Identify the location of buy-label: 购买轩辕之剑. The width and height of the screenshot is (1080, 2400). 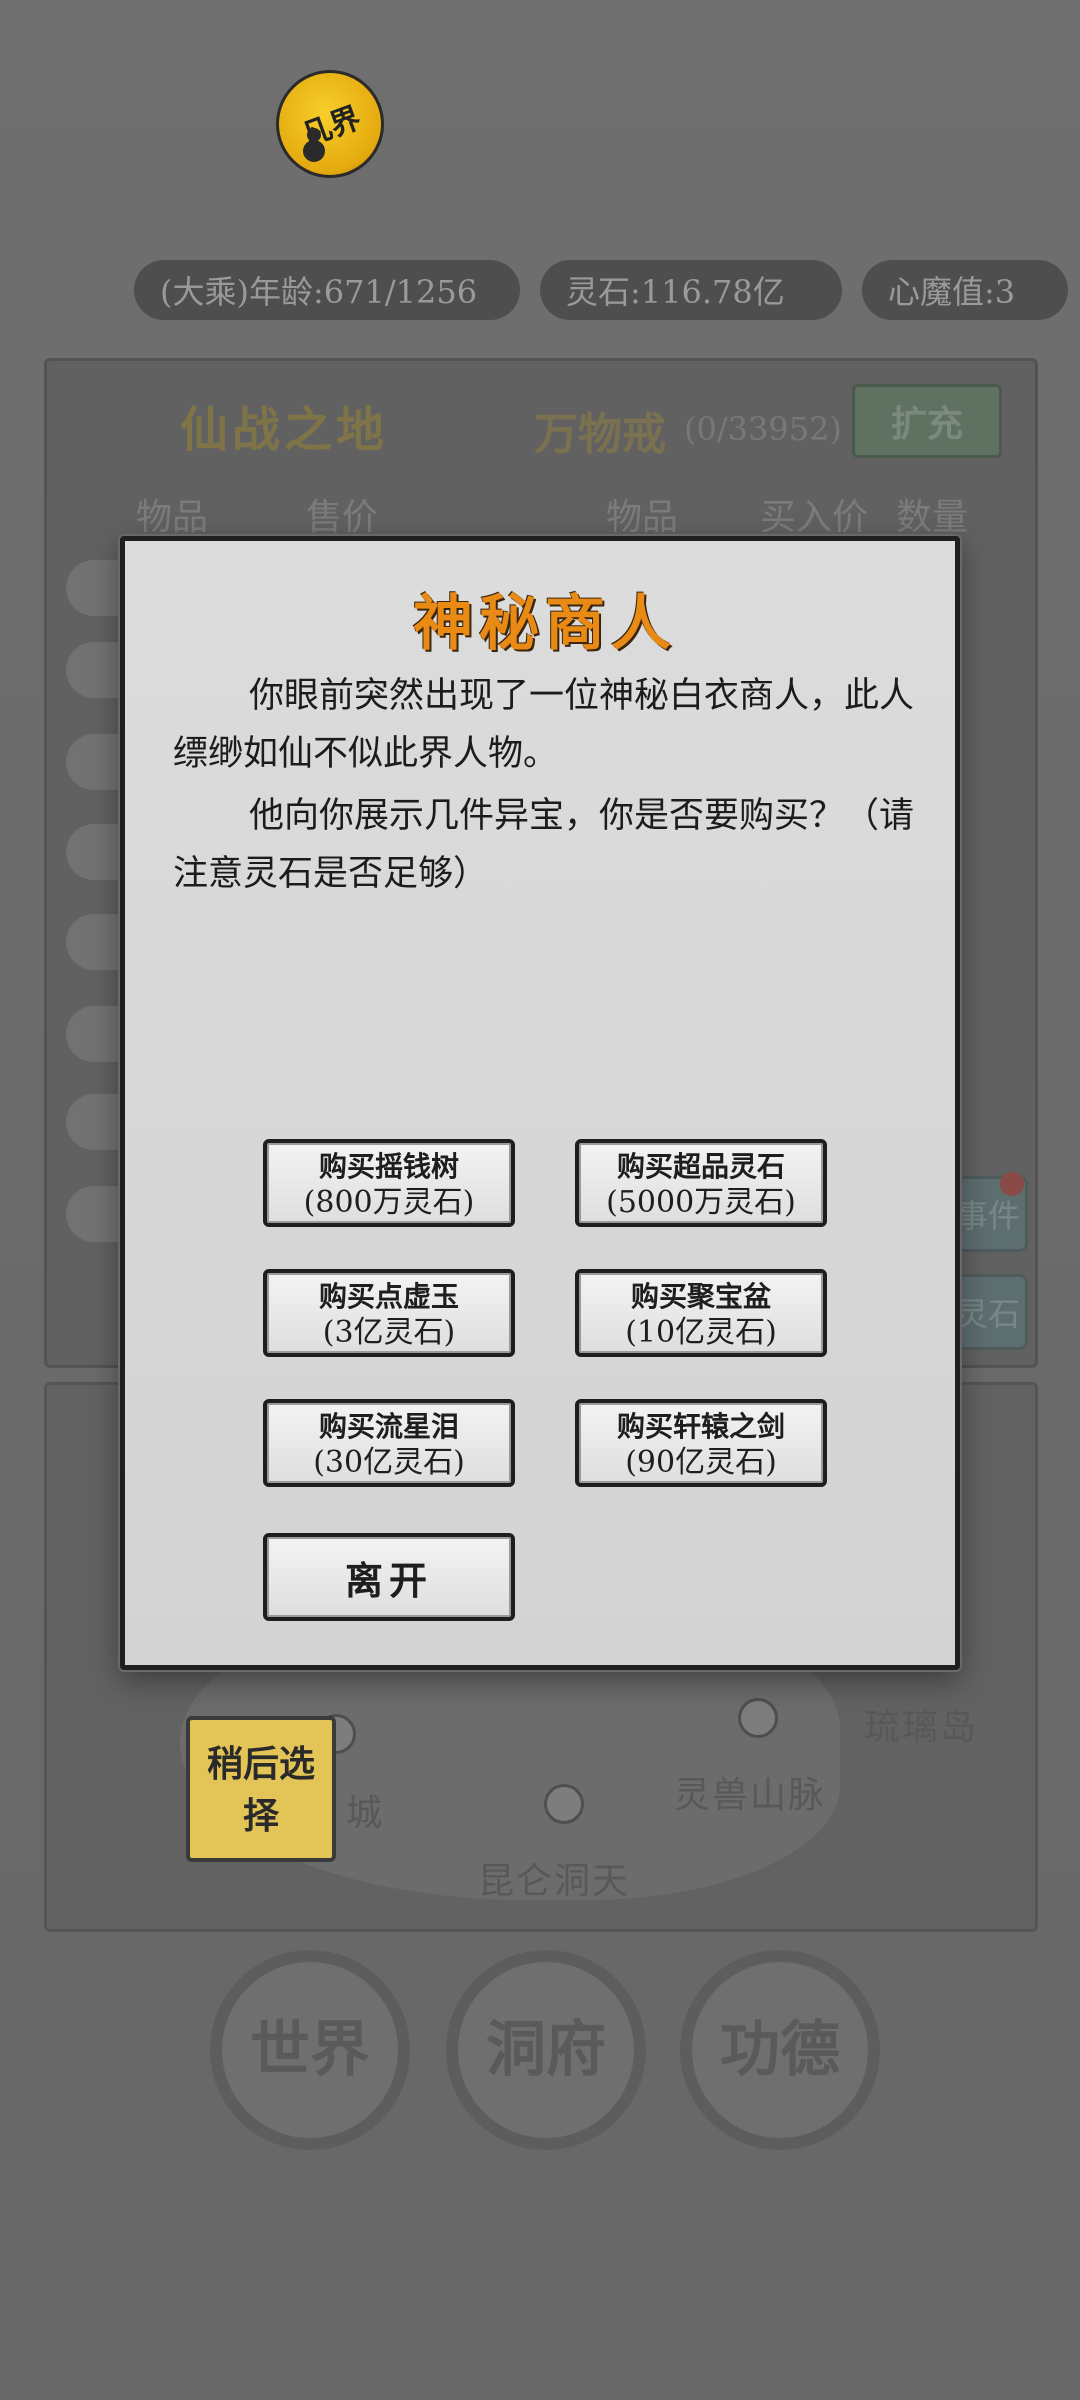
(700, 1426).